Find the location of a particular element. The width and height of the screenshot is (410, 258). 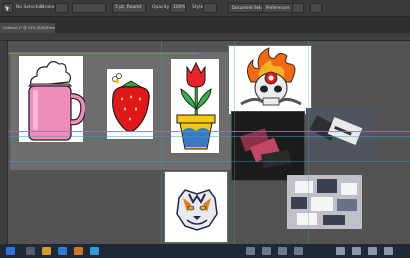

photo-business-cards-grey is located at coordinates (341, 134).